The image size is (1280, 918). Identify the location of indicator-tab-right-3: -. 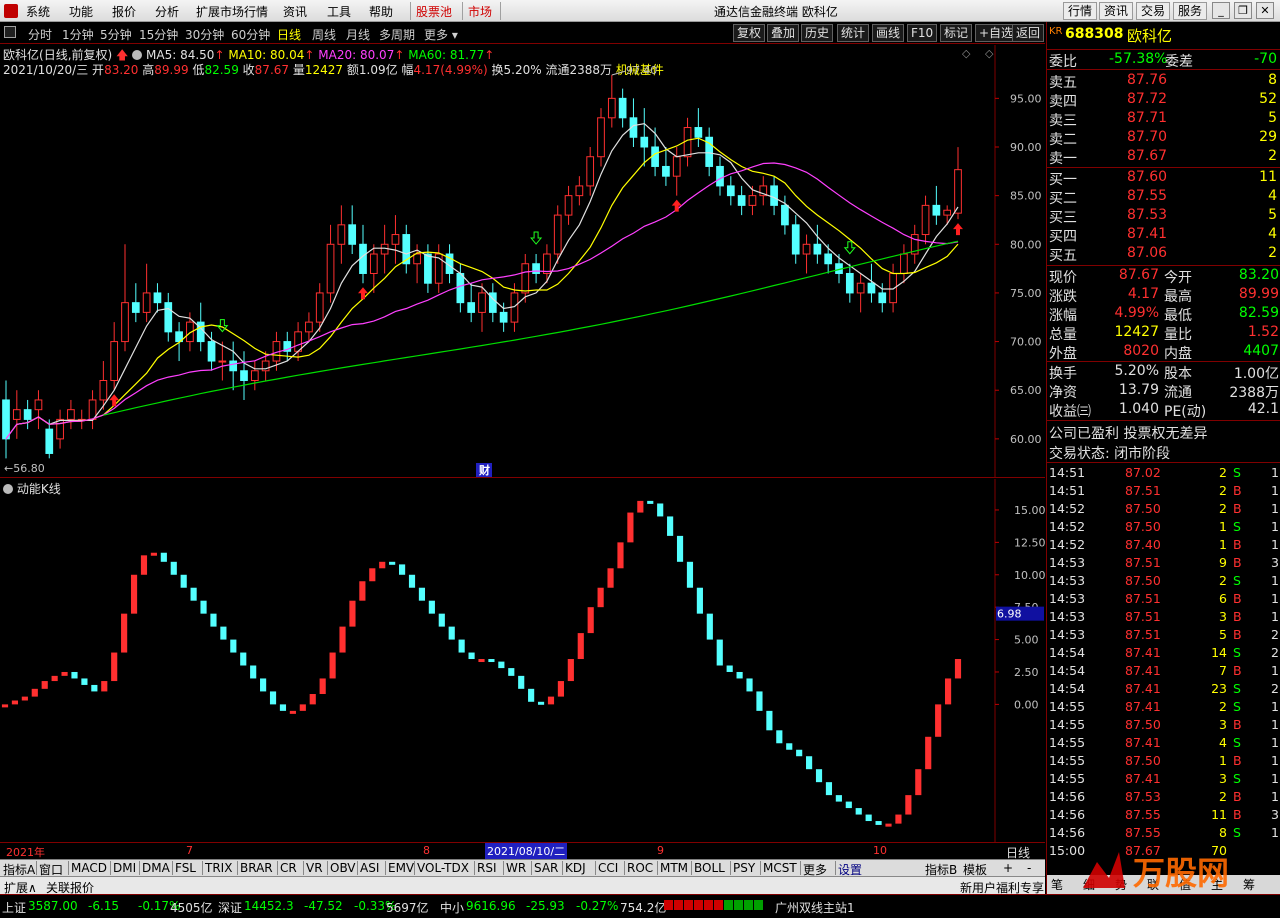
(1029, 868).